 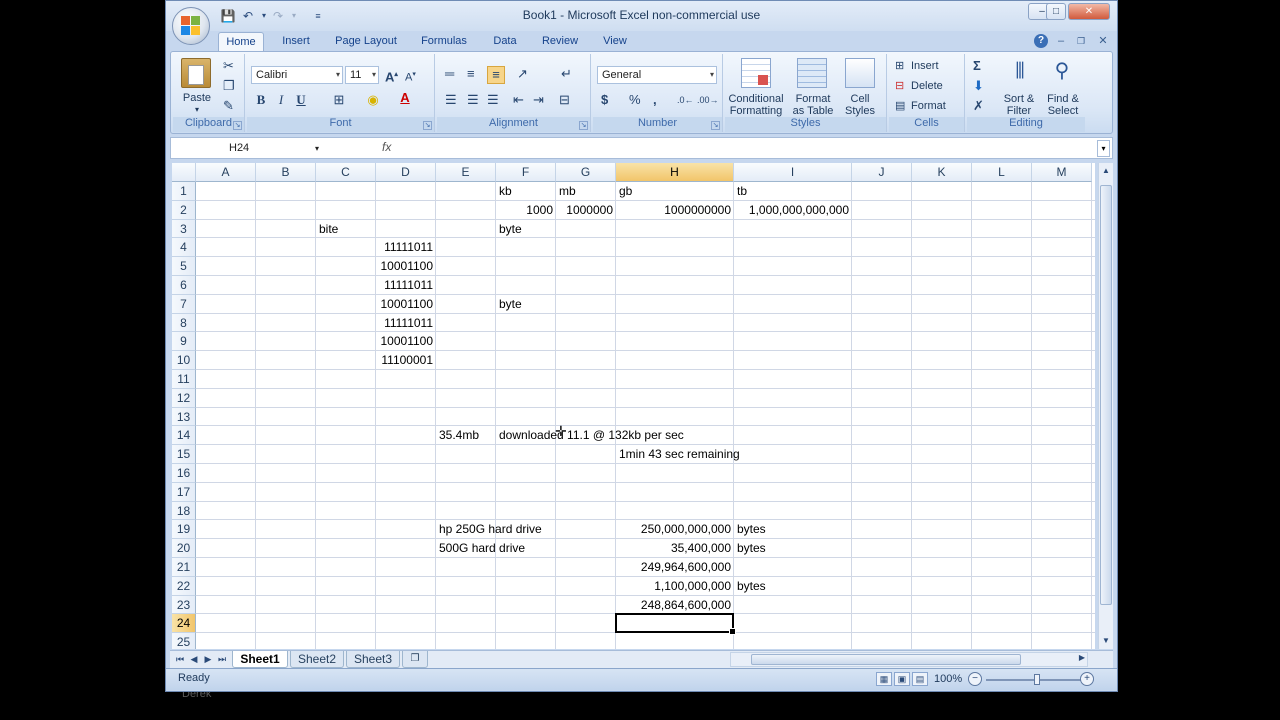 I want to click on active-cell-border, so click(x=675, y=624).